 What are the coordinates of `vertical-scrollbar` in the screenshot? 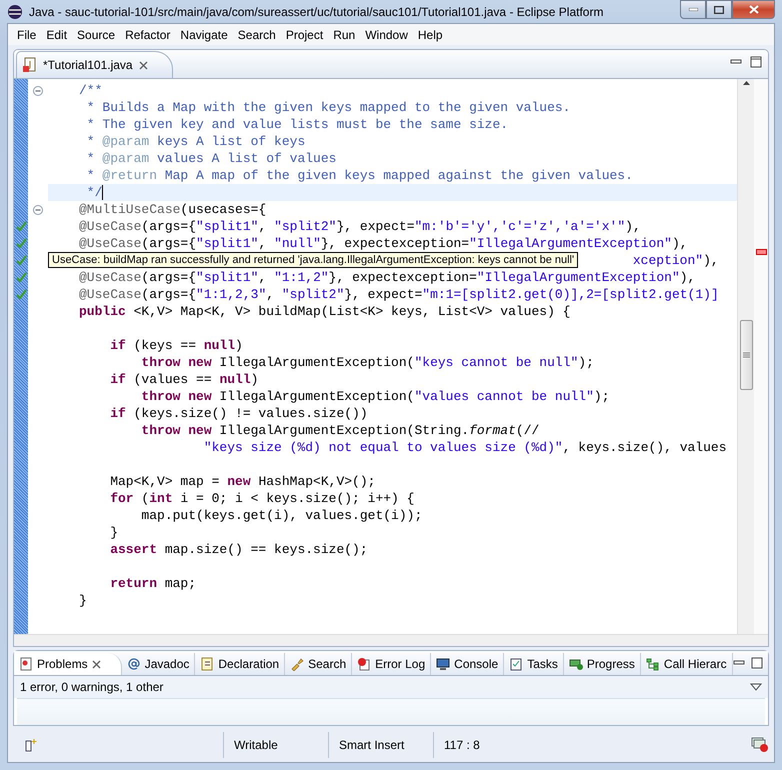 It's located at (745, 356).